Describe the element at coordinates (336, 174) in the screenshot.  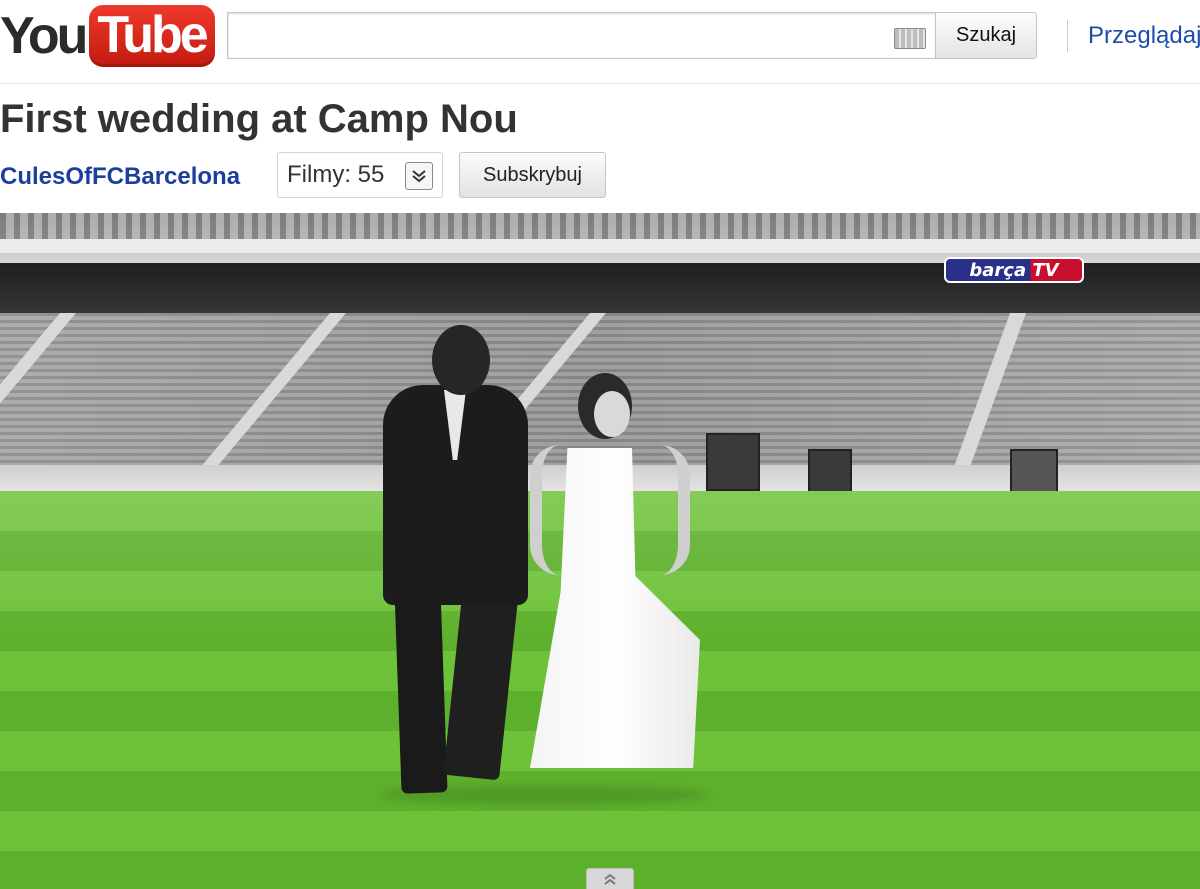
I see `videos-count-label: Filmy: 55` at that location.